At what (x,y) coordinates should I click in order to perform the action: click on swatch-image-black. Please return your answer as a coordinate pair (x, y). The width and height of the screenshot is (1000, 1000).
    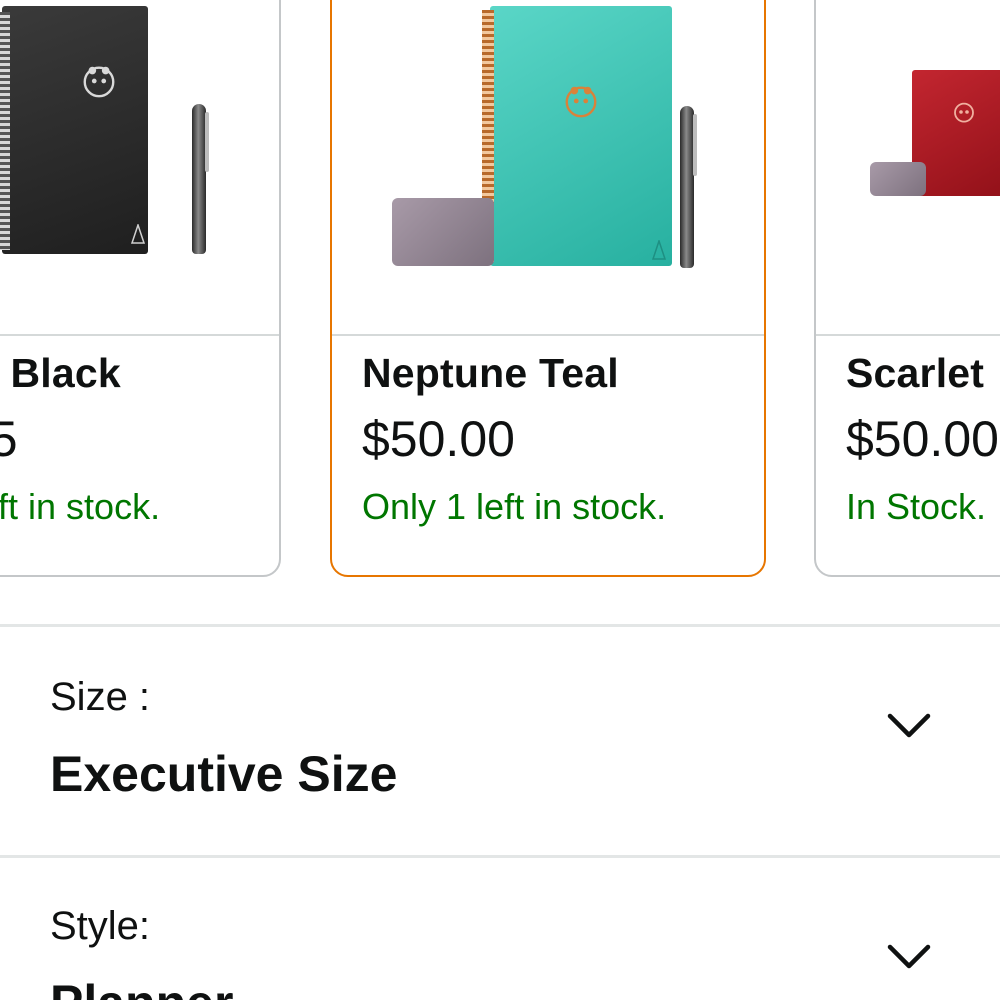
    Looking at the image, I should click on (139, 168).